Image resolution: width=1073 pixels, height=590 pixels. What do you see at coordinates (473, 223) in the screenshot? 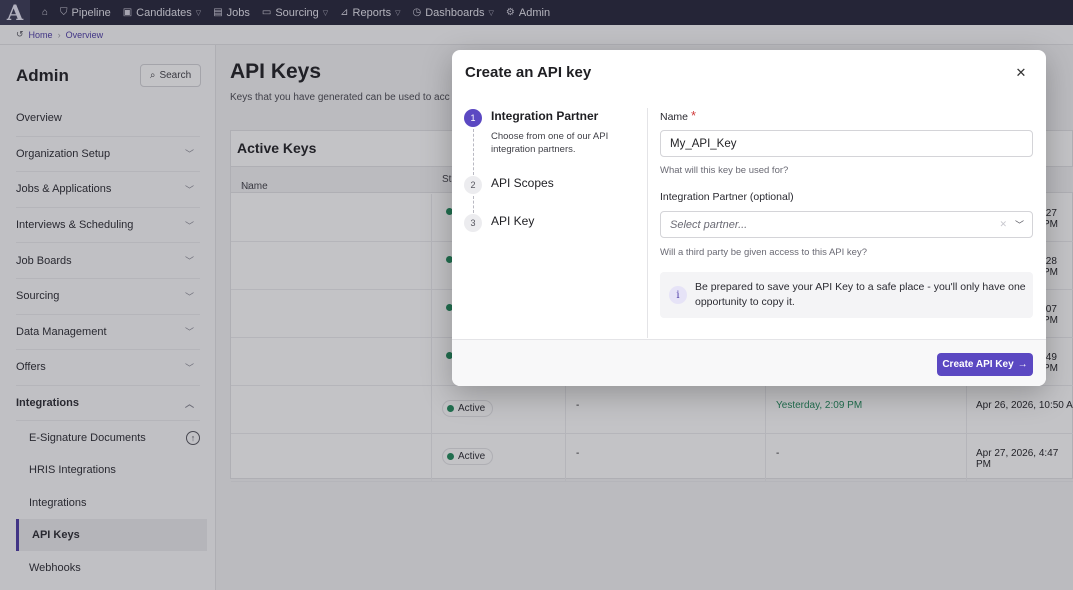
I see `step-number-3: 3` at bounding box center [473, 223].